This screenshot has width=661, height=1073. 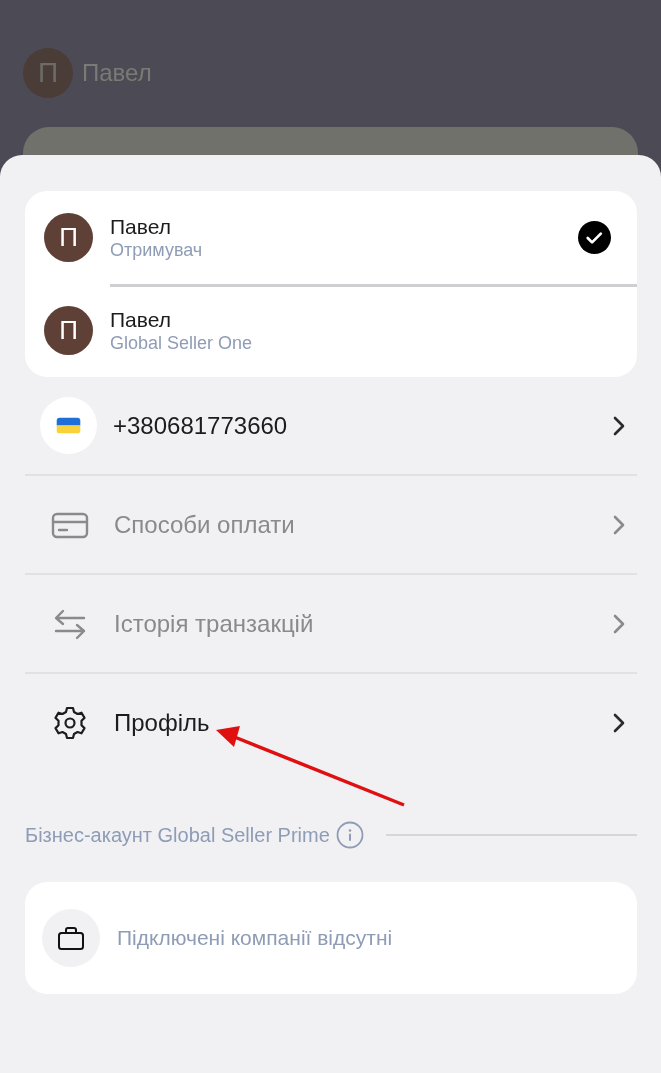 I want to click on menu-item: Профіль, so click(x=331, y=722).